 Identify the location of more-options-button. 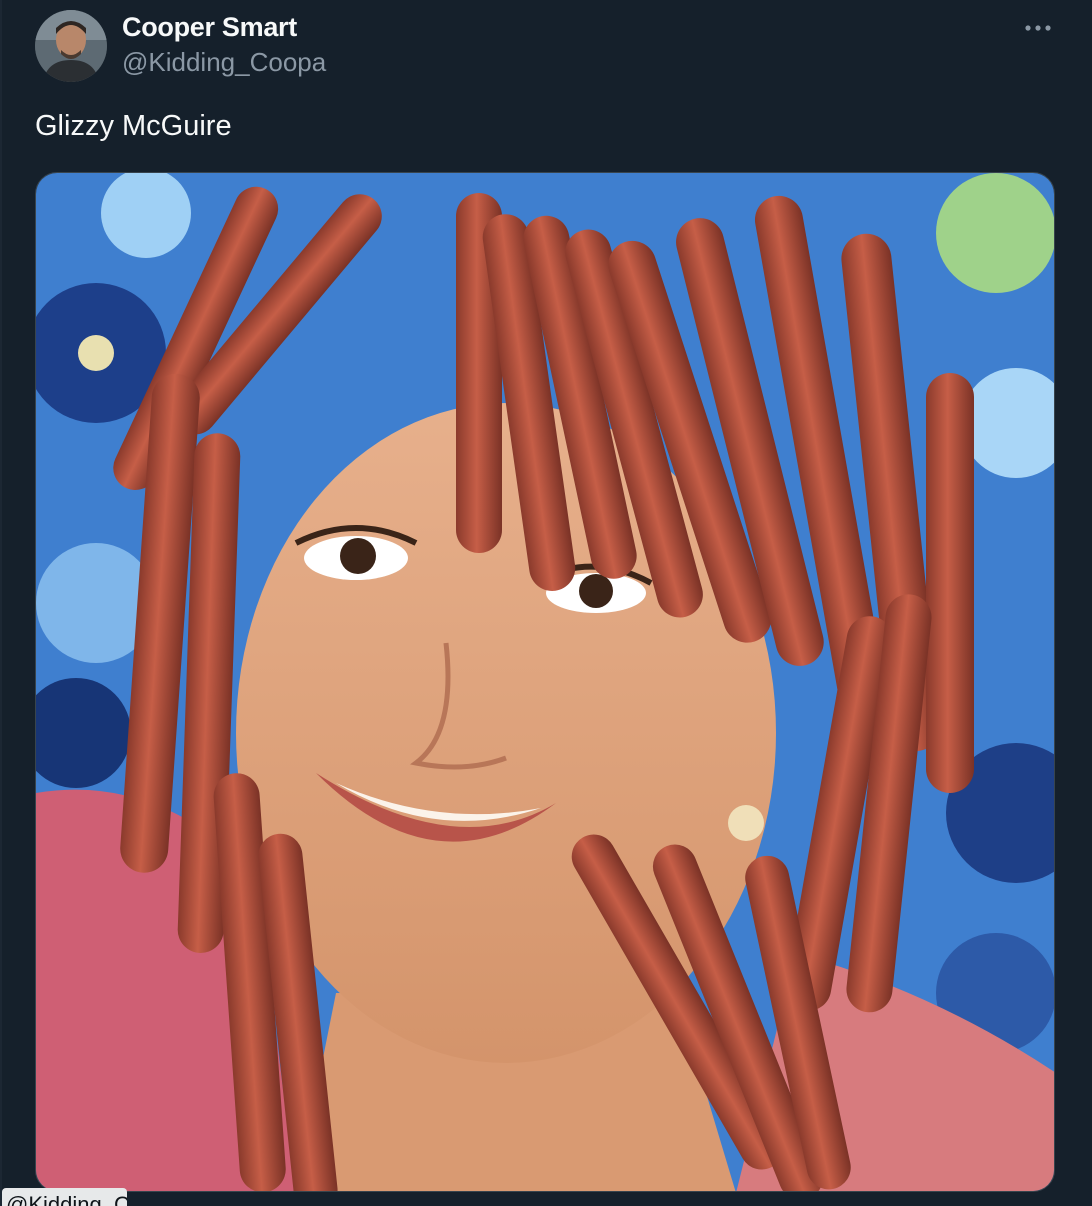
(1038, 28).